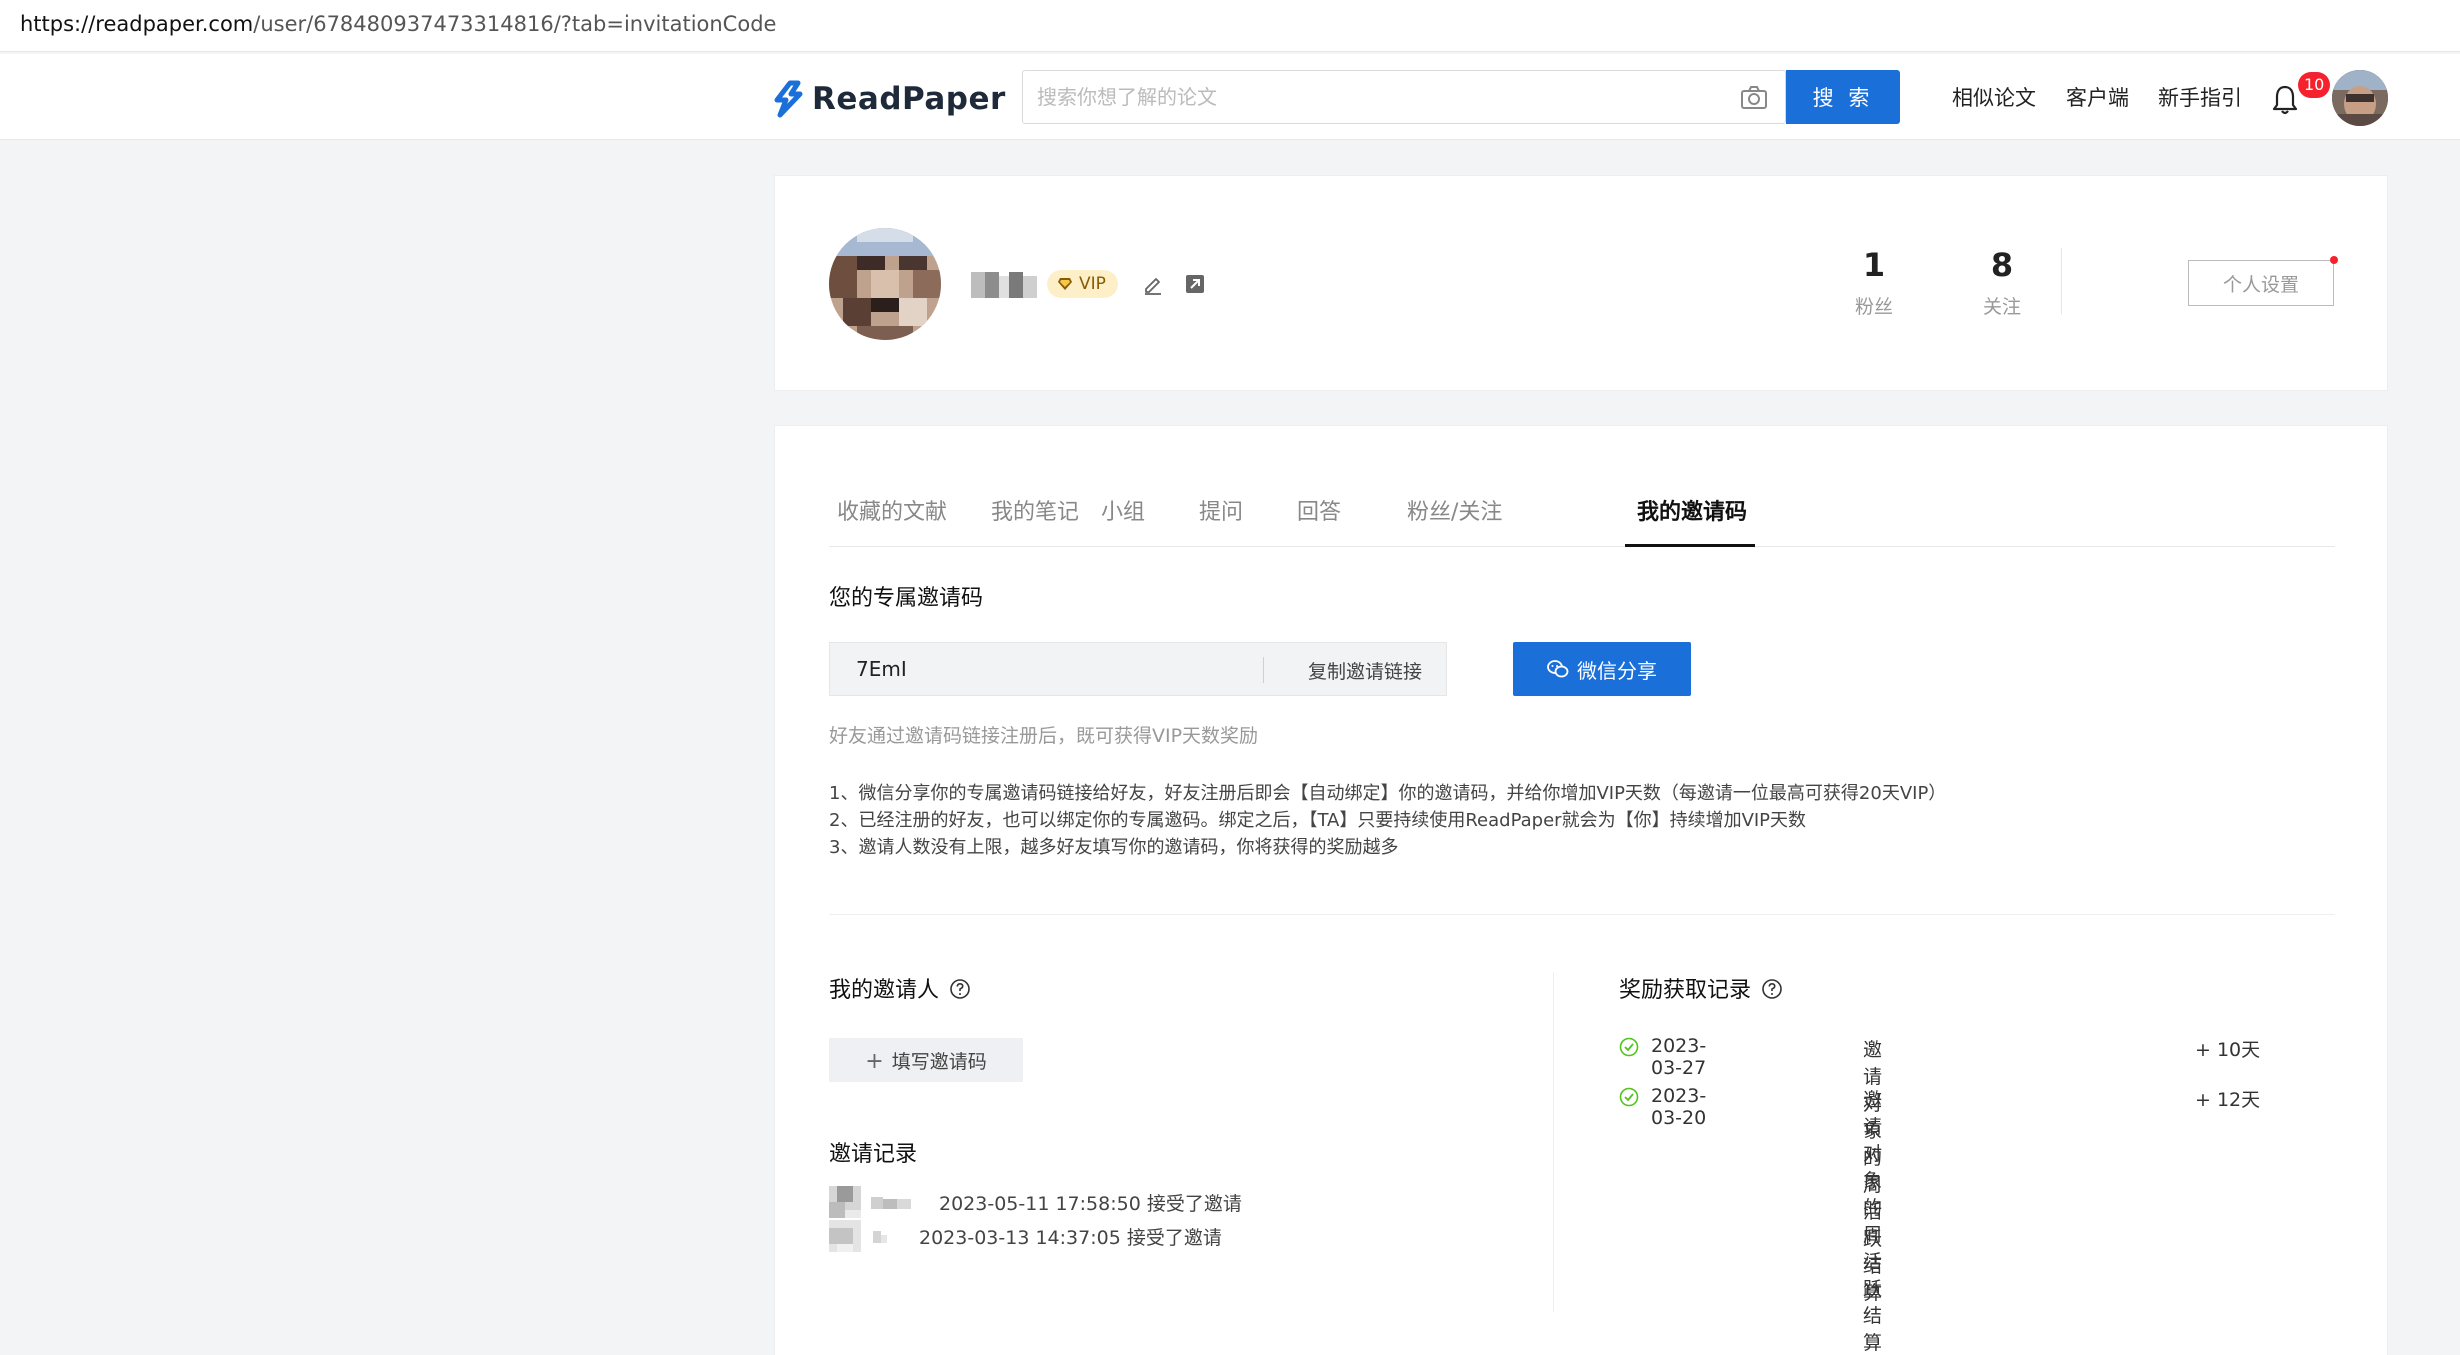 The width and height of the screenshot is (2460, 1355). Describe the element at coordinates (1874, 265) in the screenshot. I see `followers-count: 1` at that location.